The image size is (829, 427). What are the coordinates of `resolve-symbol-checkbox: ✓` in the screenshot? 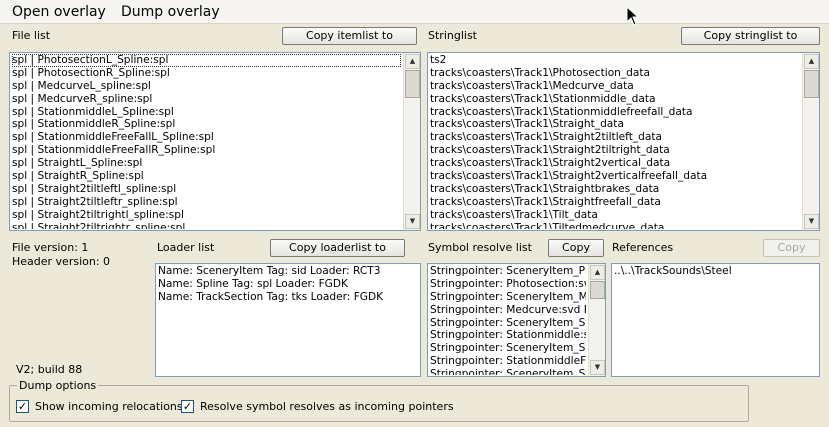 It's located at (187, 406).